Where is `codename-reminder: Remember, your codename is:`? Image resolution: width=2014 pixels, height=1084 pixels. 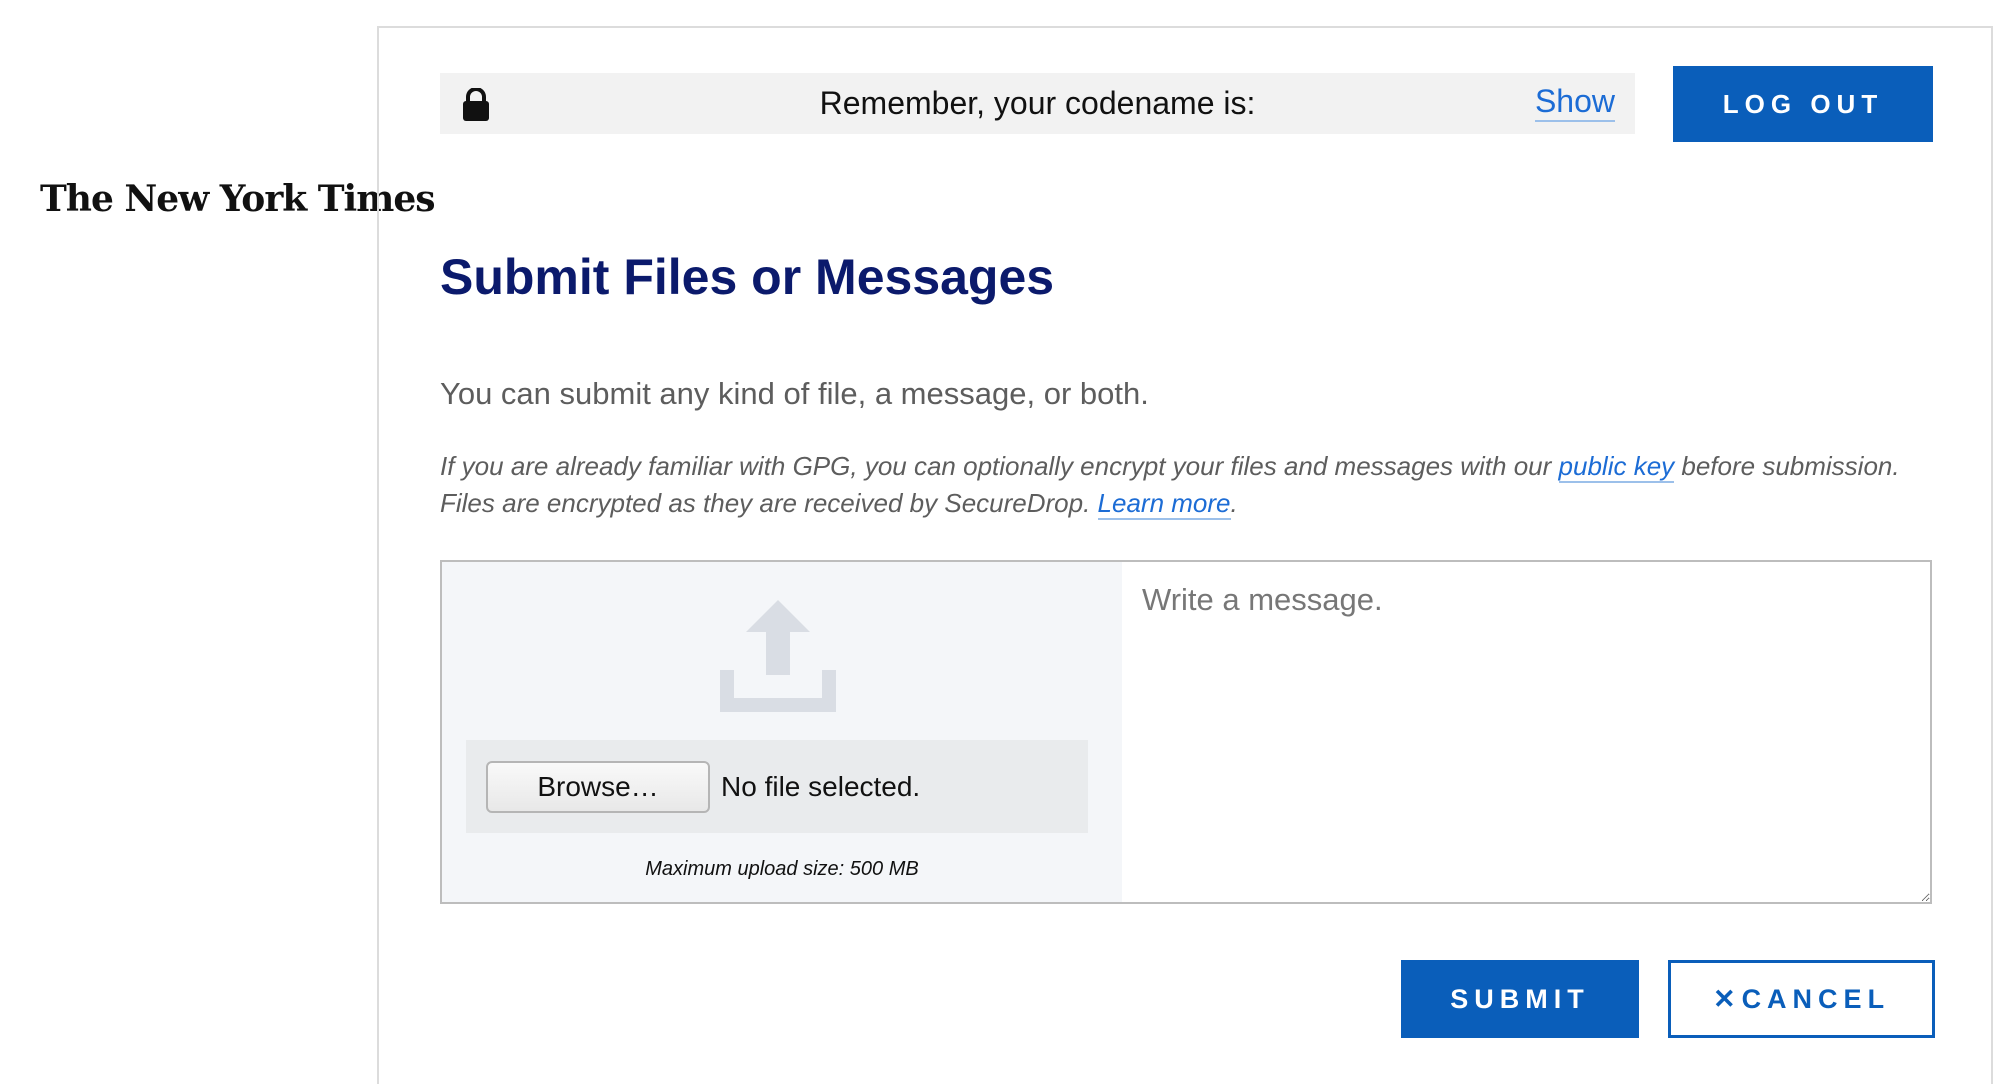 codename-reminder: Remember, your codename is: is located at coordinates (1037, 103).